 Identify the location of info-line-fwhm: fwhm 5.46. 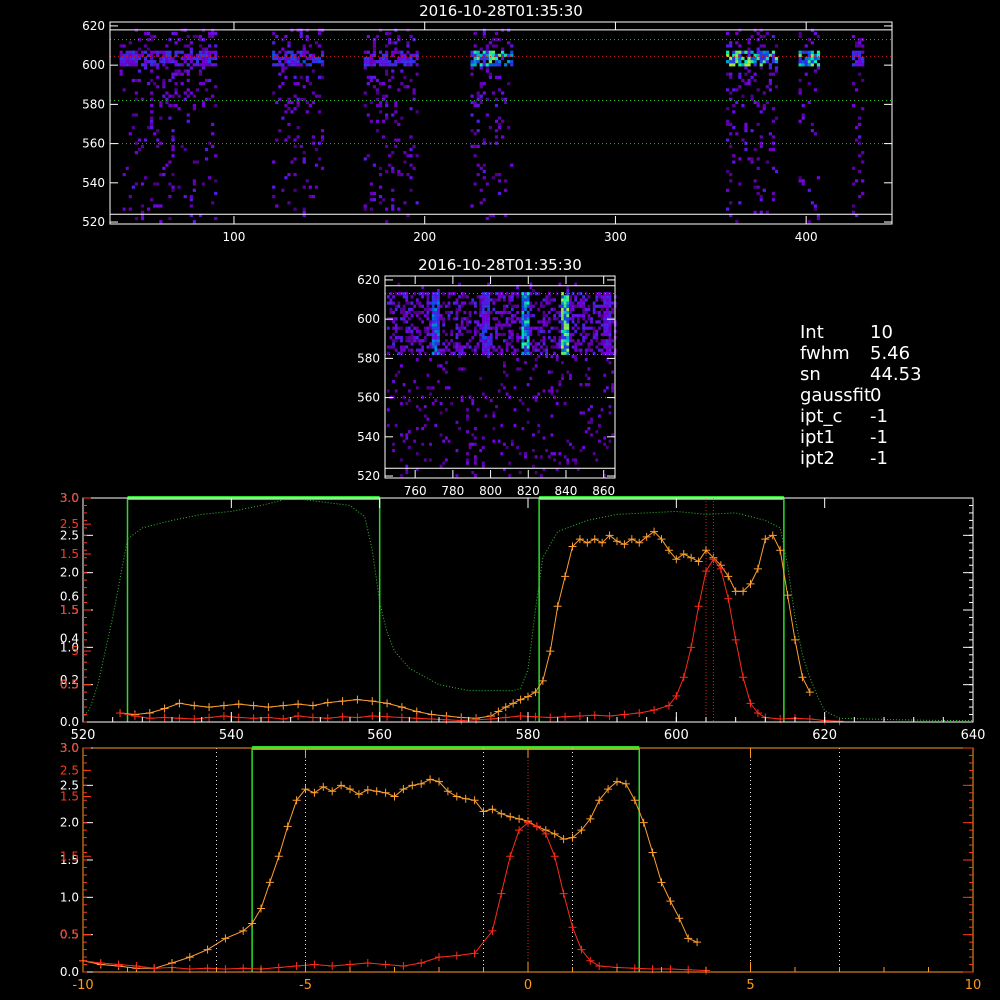
(855, 353).